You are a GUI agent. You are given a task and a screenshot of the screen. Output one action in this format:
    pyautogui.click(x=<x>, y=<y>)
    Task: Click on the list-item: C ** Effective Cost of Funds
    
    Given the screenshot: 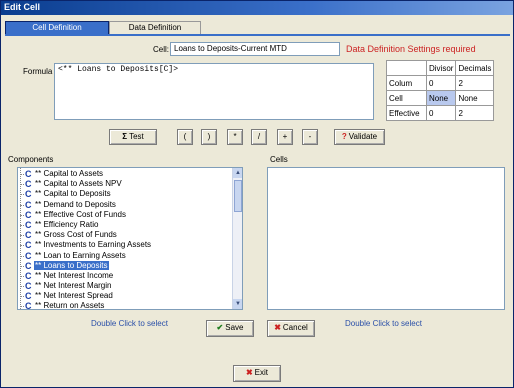 What is the action you would take?
    pyautogui.click(x=125, y=215)
    